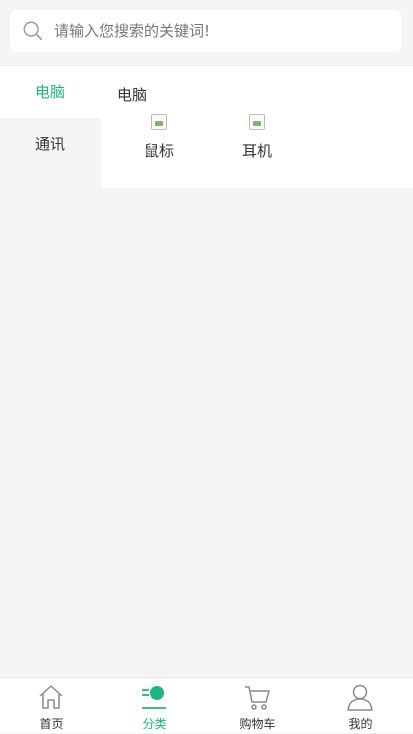 The image size is (413, 734). What do you see at coordinates (154, 697) in the screenshot?
I see `category-icon` at bounding box center [154, 697].